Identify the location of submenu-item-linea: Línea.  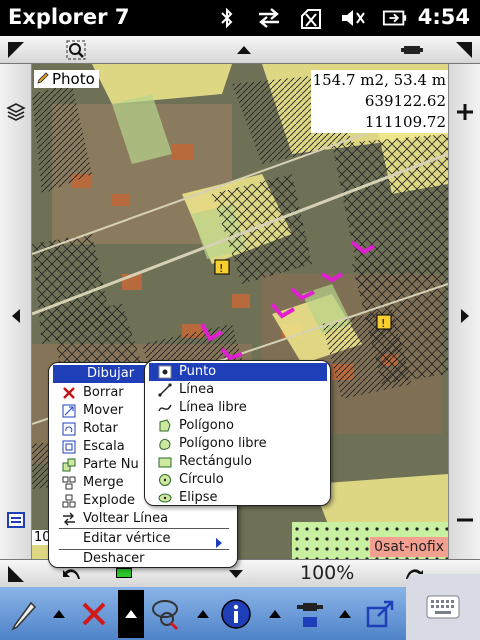
(185, 390).